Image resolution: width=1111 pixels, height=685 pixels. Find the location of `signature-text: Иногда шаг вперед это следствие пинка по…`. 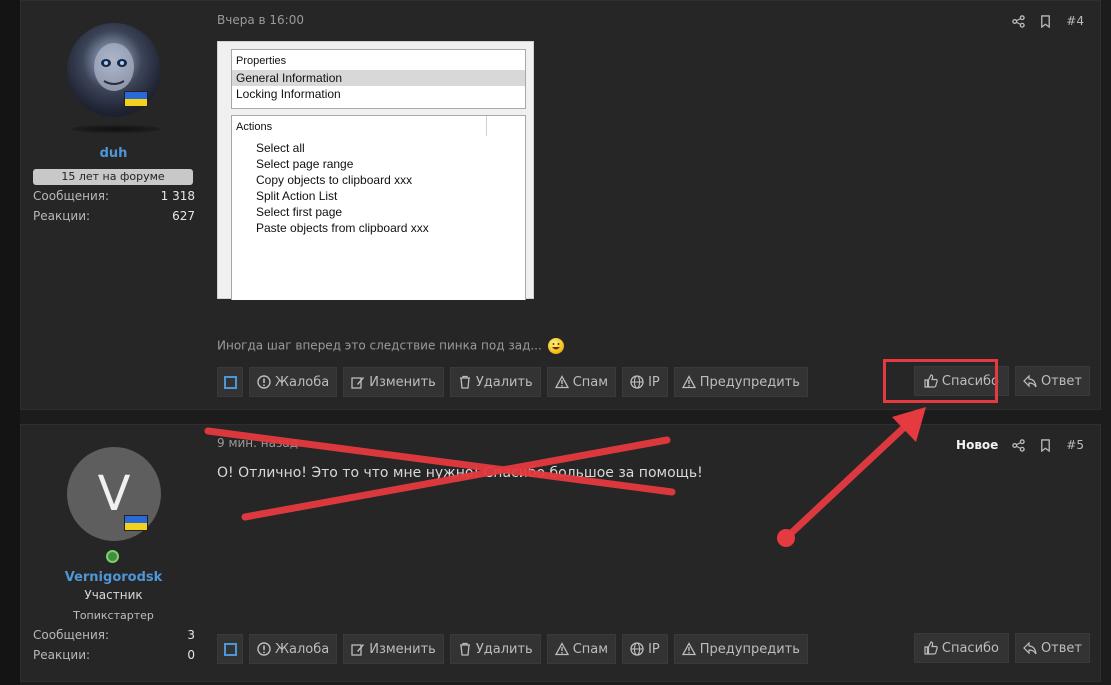

signature-text: Иногда шаг вперед это следствие пинка по… is located at coordinates (379, 345).